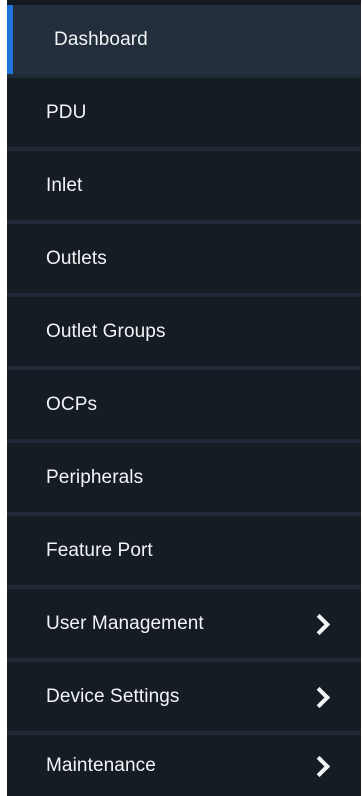 This screenshot has height=796, width=362. Describe the element at coordinates (184, 765) in the screenshot. I see `sidebar-item-maintenance: Maintenance` at that location.